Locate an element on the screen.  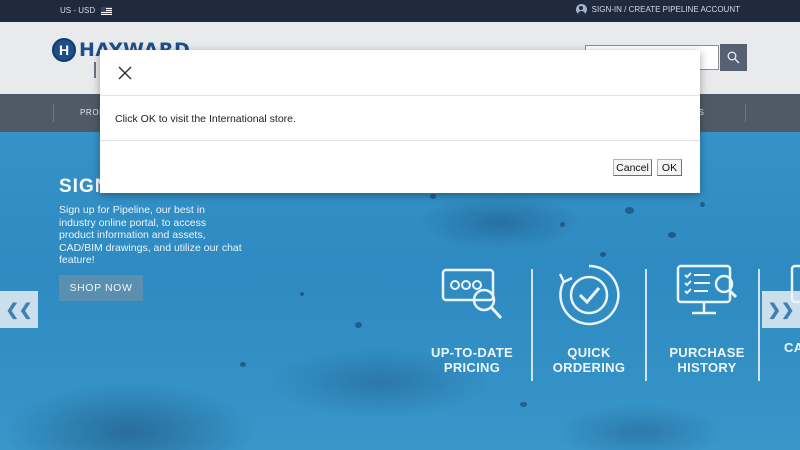
us-flag-icon is located at coordinates (107, 10).